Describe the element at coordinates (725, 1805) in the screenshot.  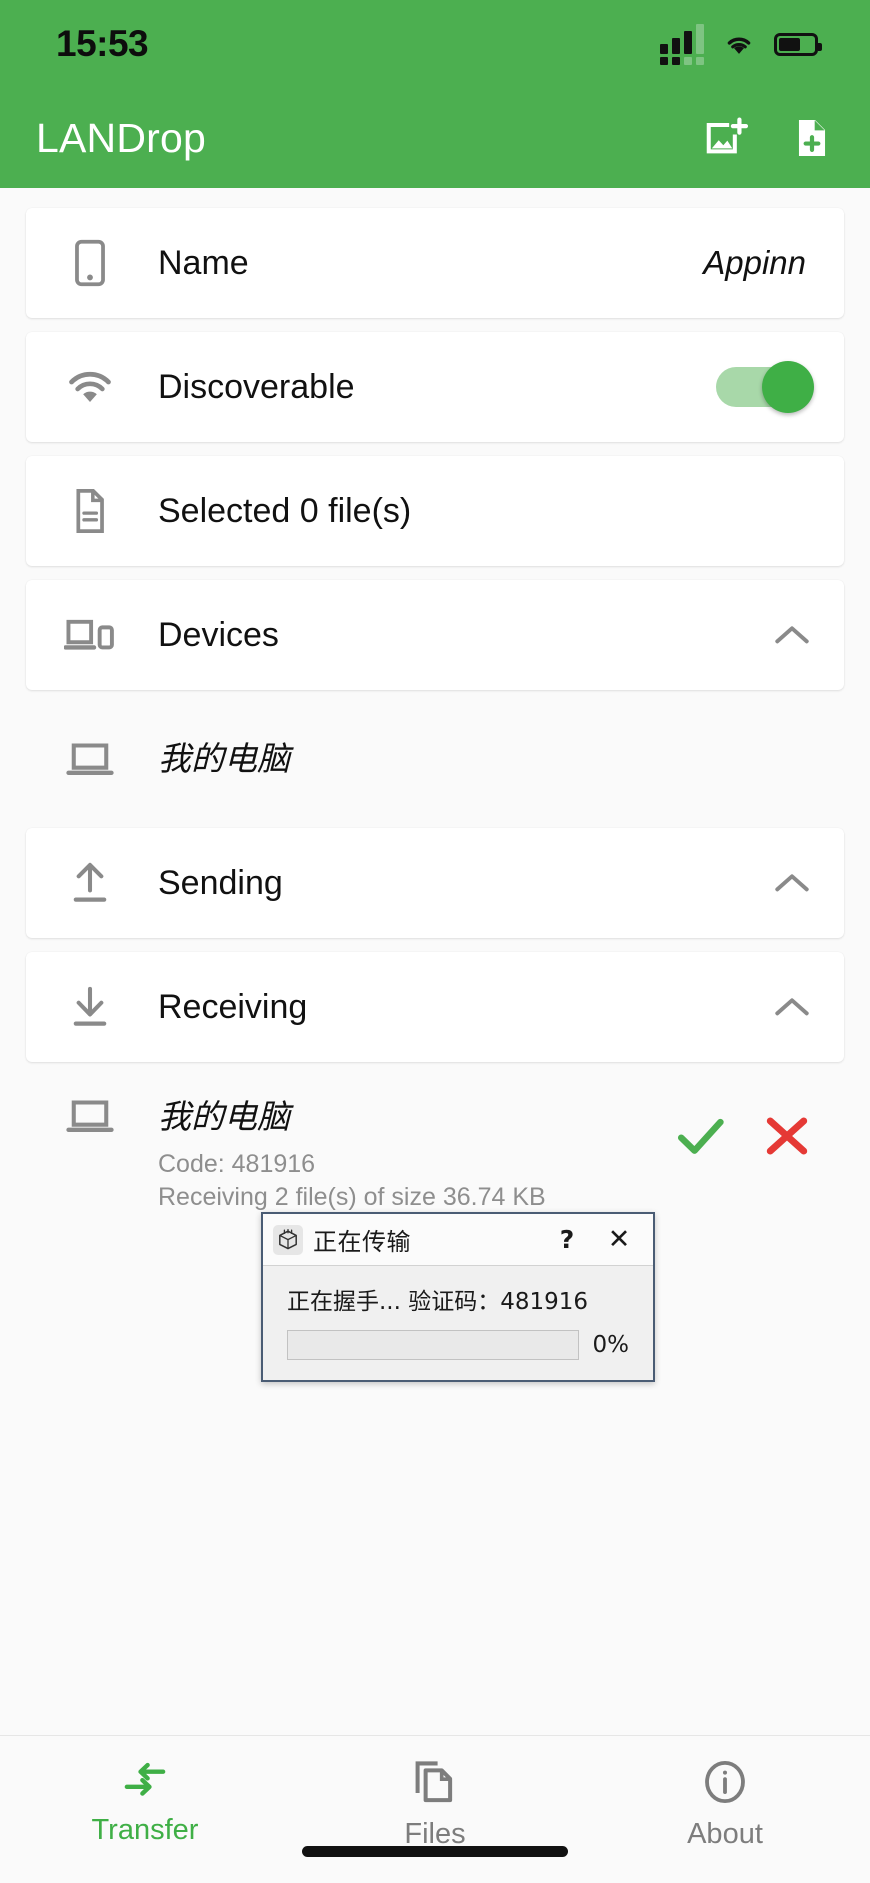
I see `nav-about: About` at that location.